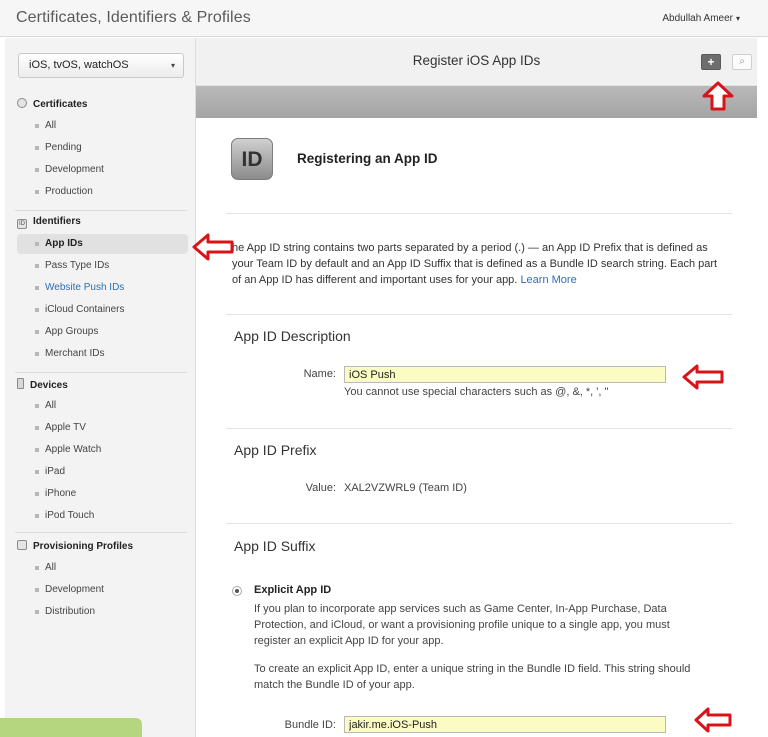 Image resolution: width=768 pixels, height=737 pixels. What do you see at coordinates (505, 374) in the screenshot?
I see `name-input` at bounding box center [505, 374].